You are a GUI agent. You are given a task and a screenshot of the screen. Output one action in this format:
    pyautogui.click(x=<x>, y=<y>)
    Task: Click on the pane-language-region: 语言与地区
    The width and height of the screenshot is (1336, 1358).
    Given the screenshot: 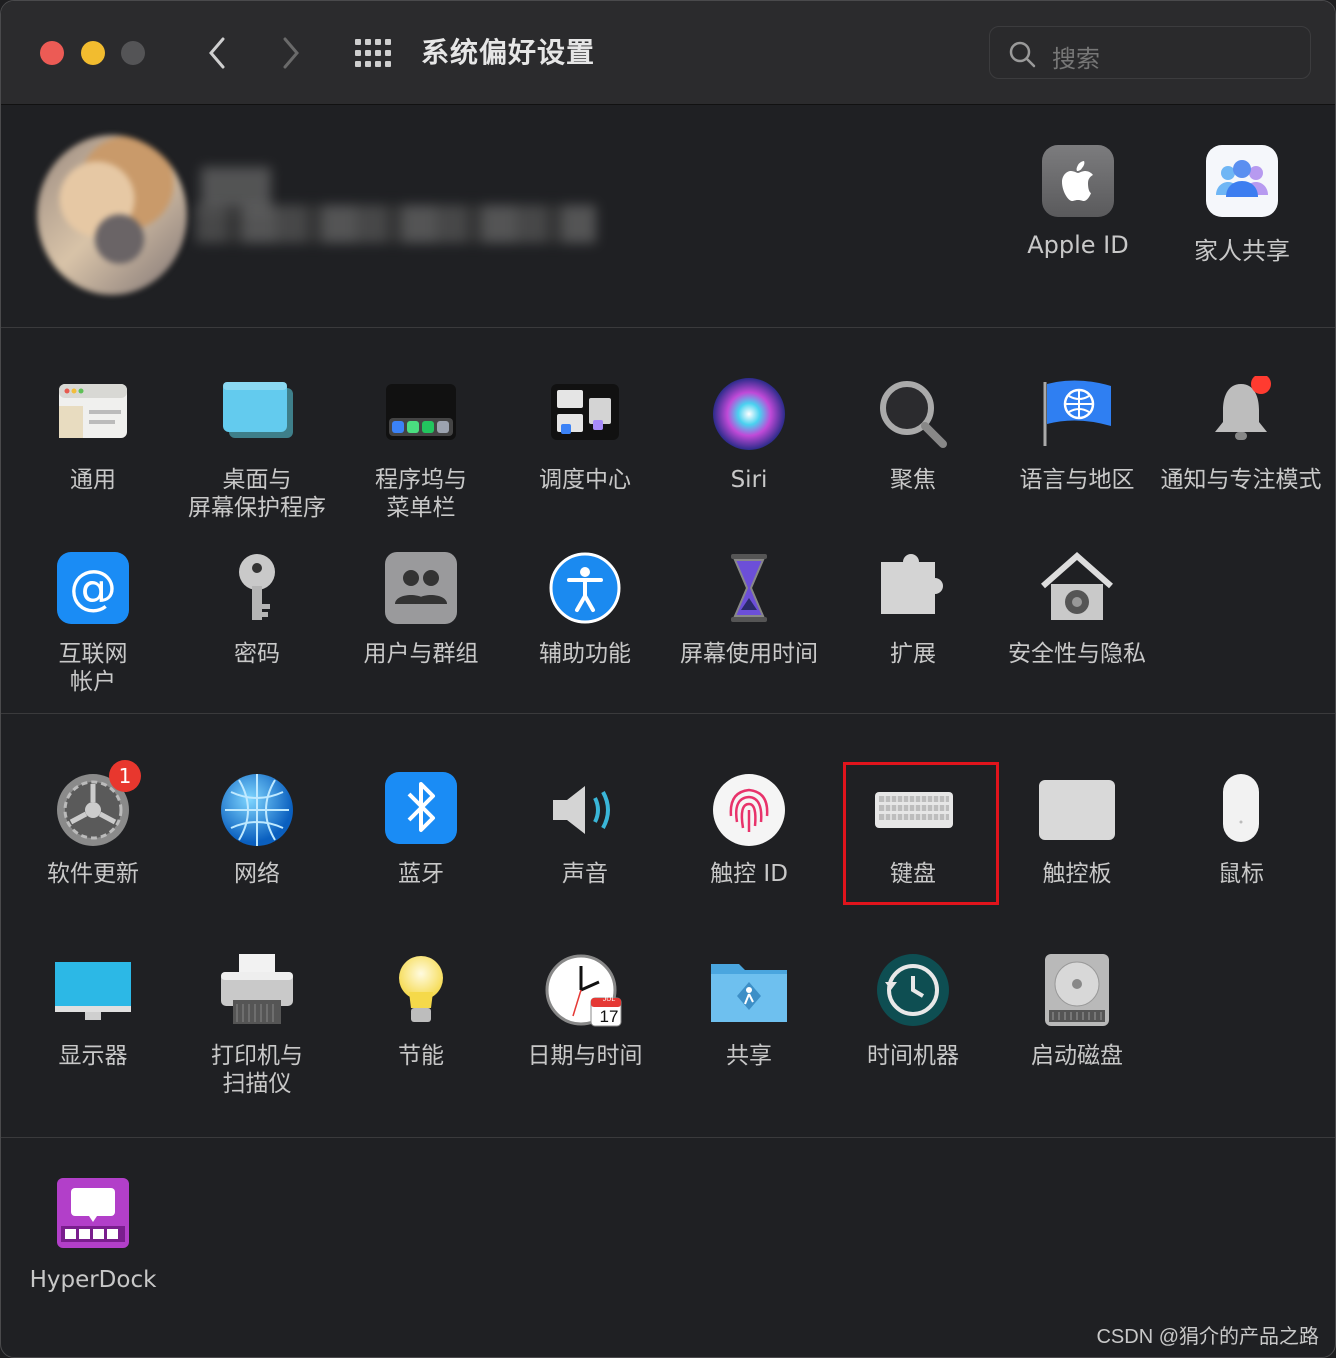 What is the action you would take?
    pyautogui.click(x=1077, y=435)
    